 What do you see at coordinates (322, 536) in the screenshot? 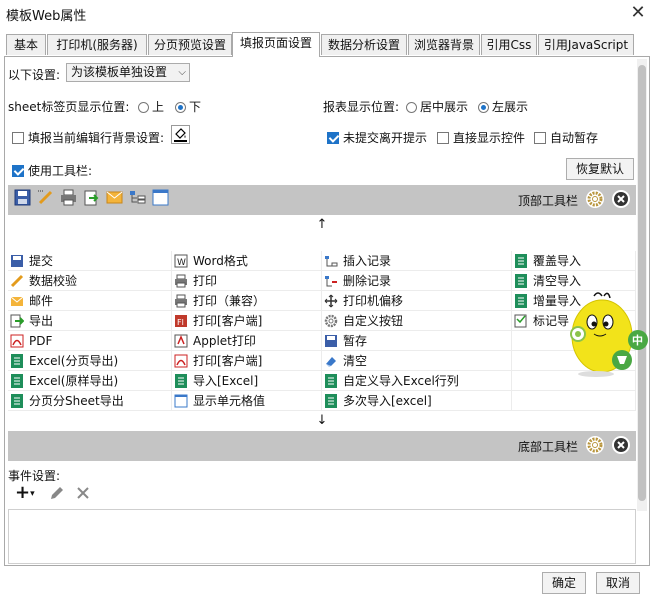
I see `event-list` at bounding box center [322, 536].